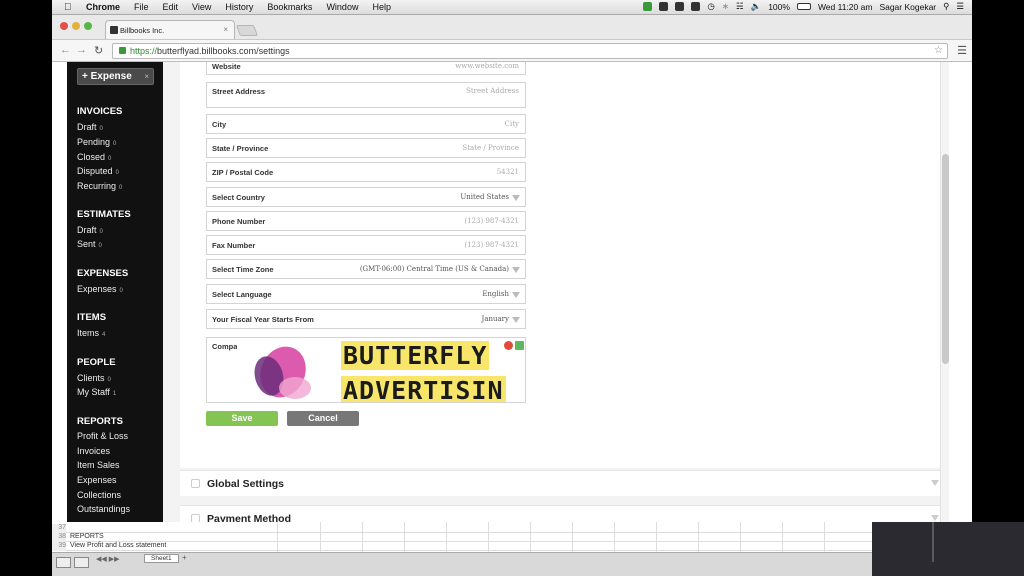 Image resolution: width=1024 pixels, height=576 pixels. I want to click on sidebar-item-invoices-disputed: Disputed 0, so click(98, 171).